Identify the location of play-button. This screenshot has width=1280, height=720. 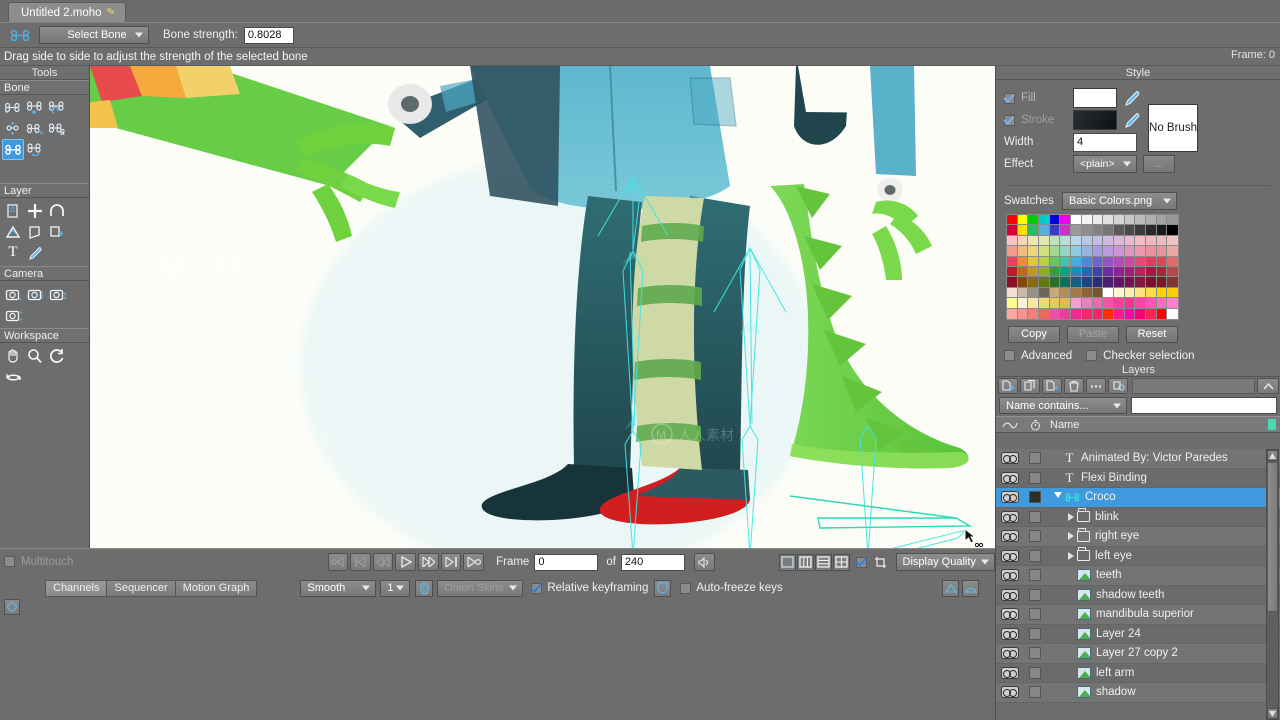
(406, 562).